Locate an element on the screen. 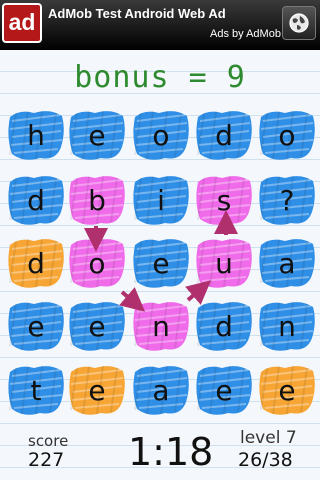  level-progress: 26/38 is located at coordinates (265, 460).